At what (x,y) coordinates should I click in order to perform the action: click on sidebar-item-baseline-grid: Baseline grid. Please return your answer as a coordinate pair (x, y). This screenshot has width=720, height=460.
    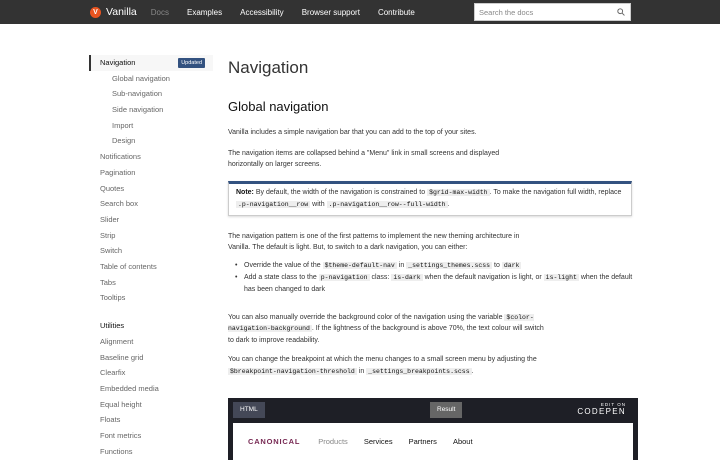
    Looking at the image, I should click on (151, 358).